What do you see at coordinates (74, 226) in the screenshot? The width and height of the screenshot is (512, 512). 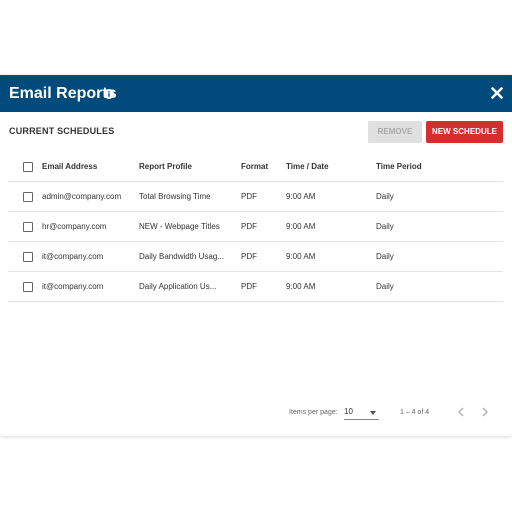 I see `email-cell: hr@company.com` at bounding box center [74, 226].